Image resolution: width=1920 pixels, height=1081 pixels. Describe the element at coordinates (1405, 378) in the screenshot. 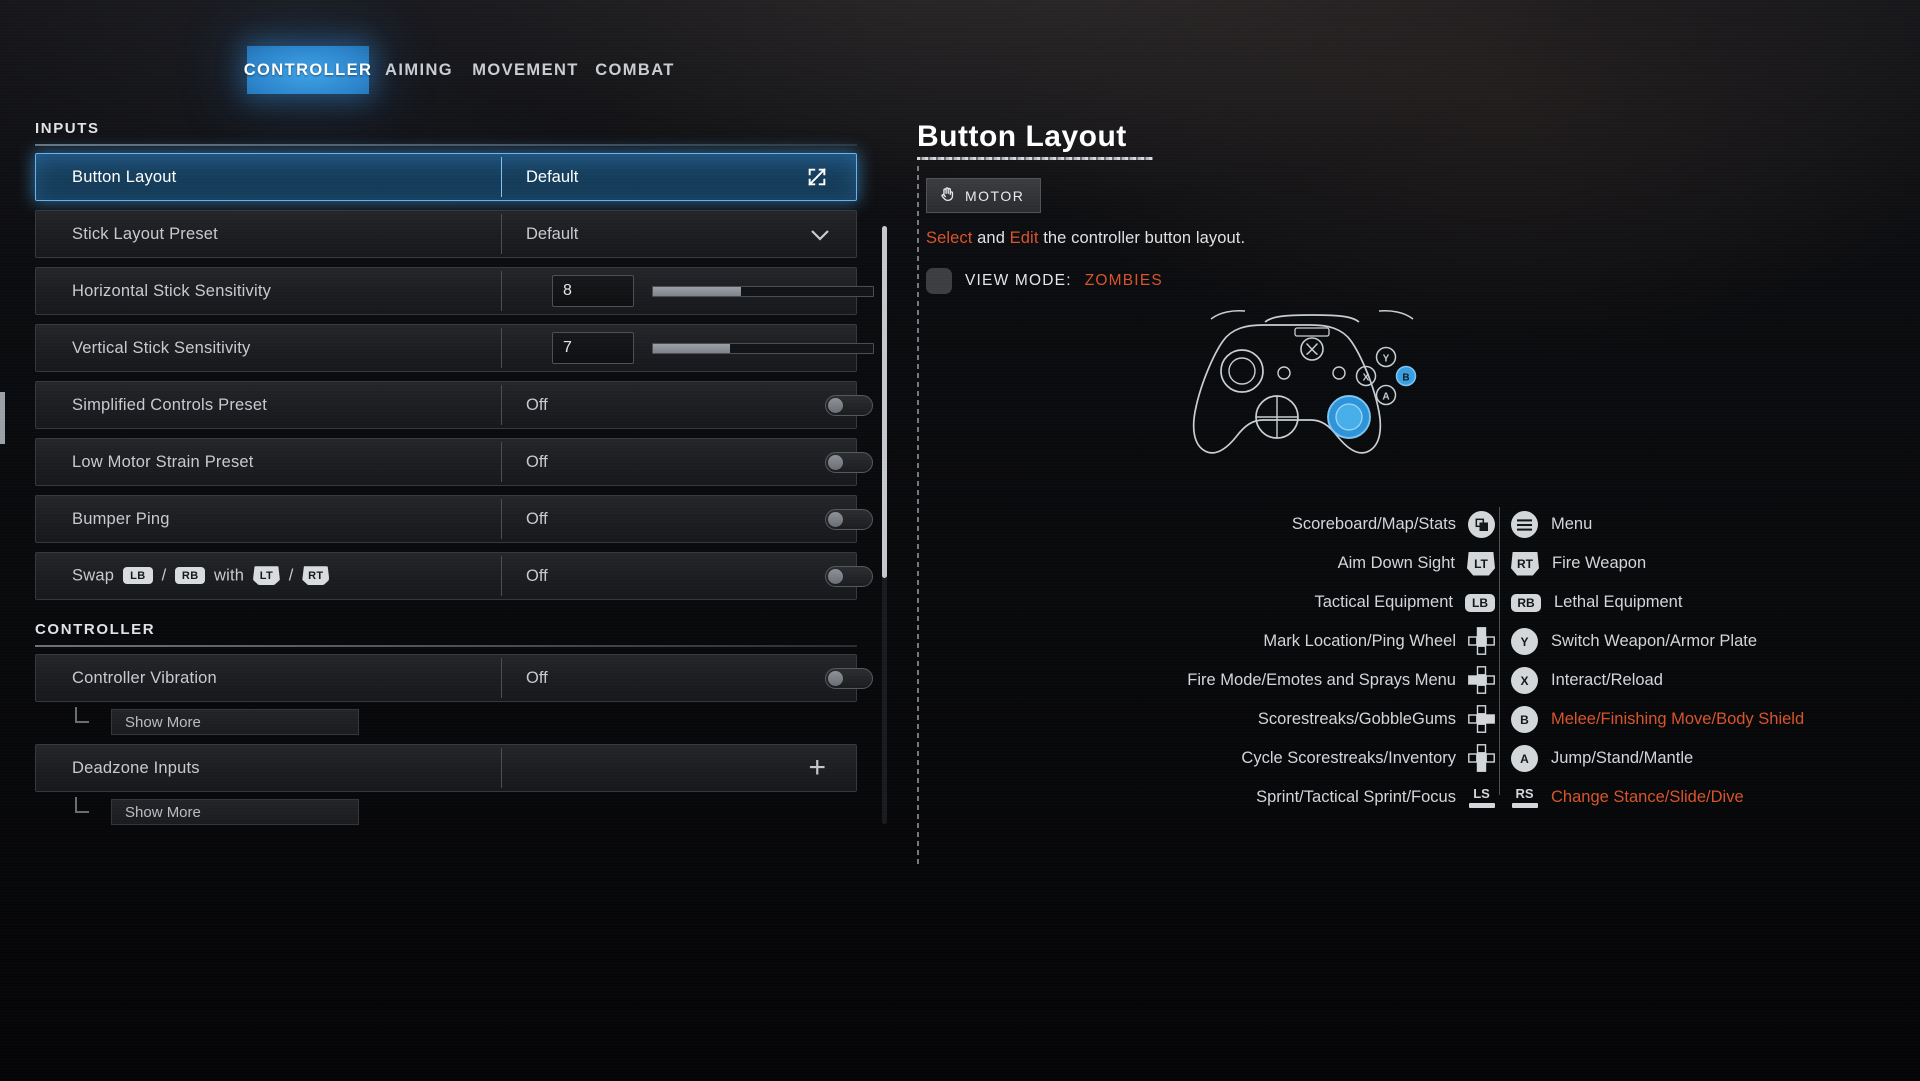

I see `svg-text: B` at that location.